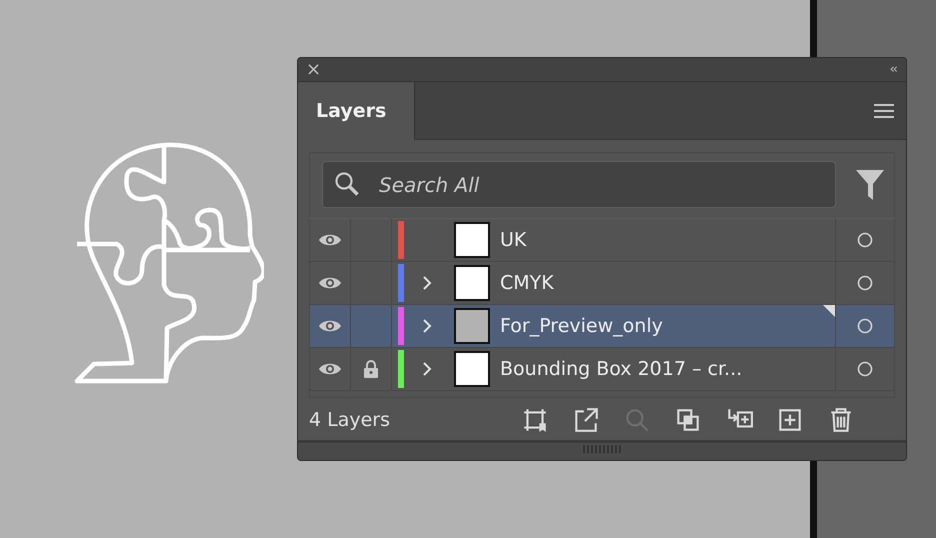 This screenshot has height=538, width=936. I want to click on resize-grip-icon, so click(602, 449).